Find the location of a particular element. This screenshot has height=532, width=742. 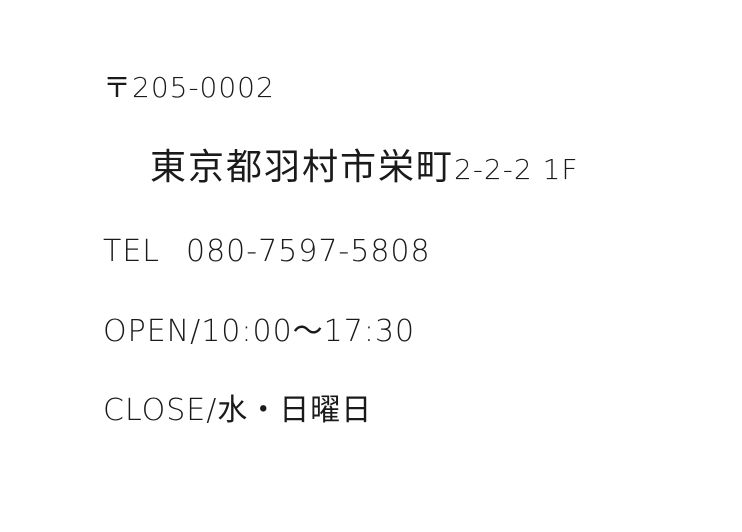

tel-number: 080-7597-5808 is located at coordinates (308, 251).